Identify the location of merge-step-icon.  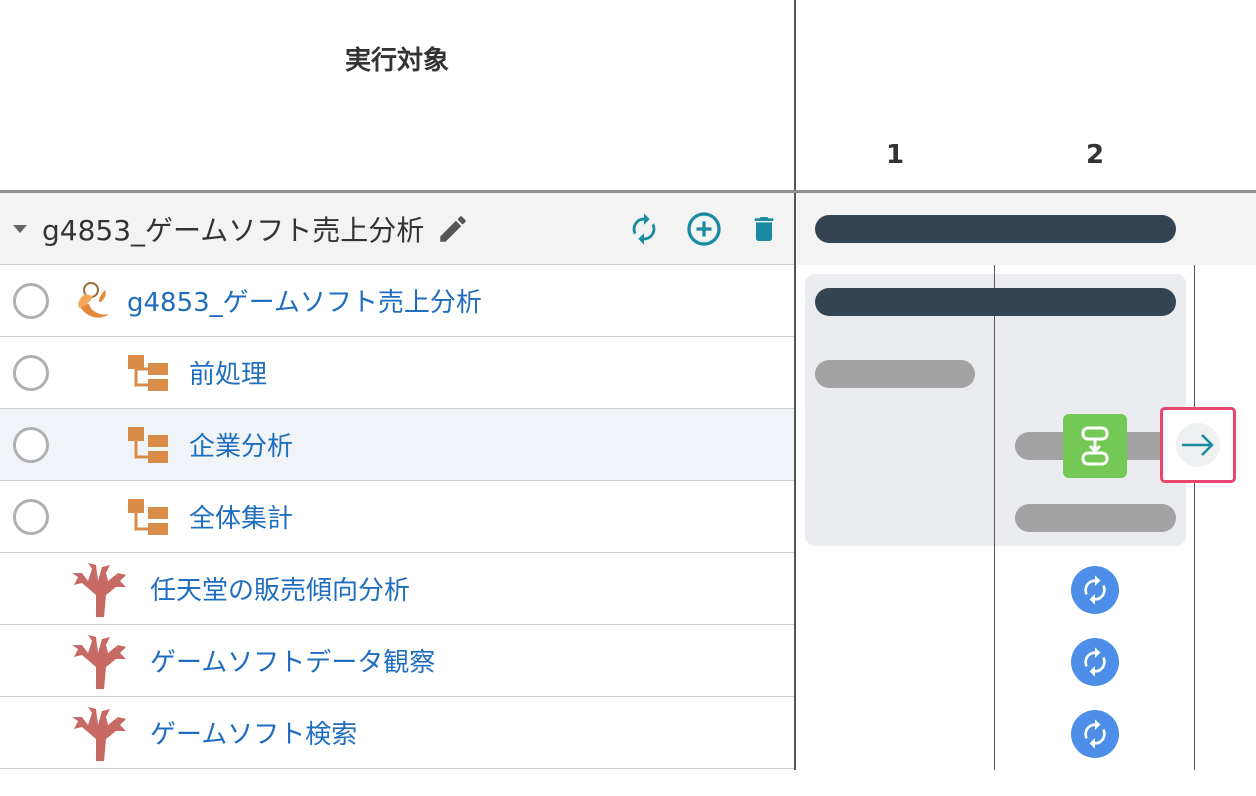
(1095, 446).